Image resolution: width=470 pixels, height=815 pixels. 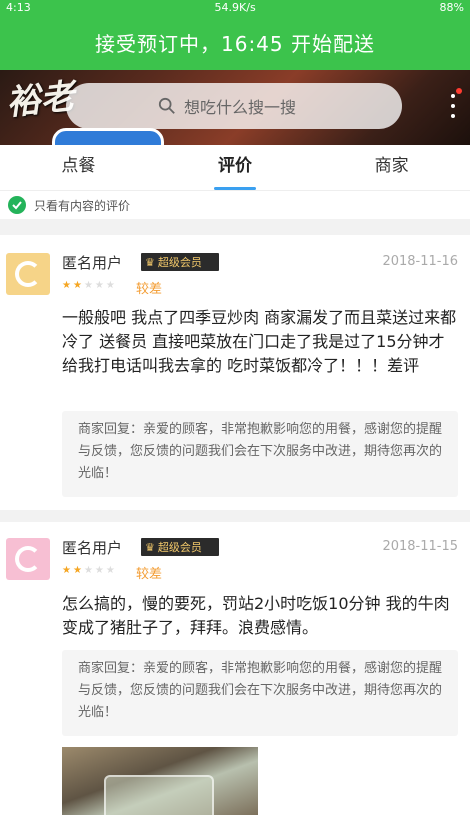 What do you see at coordinates (235, 516) in the screenshot?
I see `review-divider` at bounding box center [235, 516].